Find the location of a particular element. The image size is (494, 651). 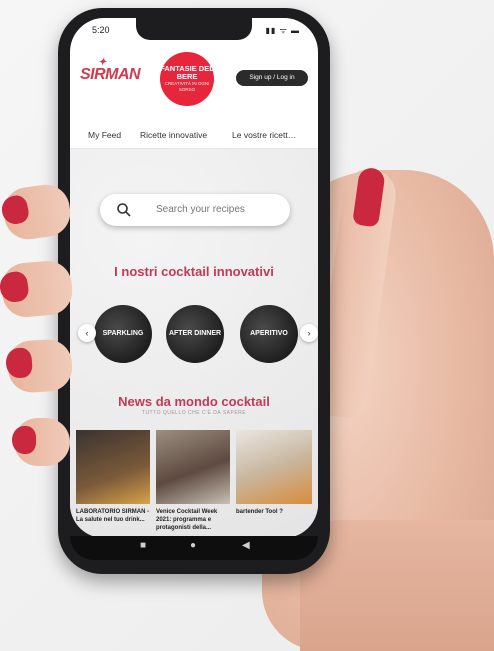

back-icon: ◀ is located at coordinates (246, 545).